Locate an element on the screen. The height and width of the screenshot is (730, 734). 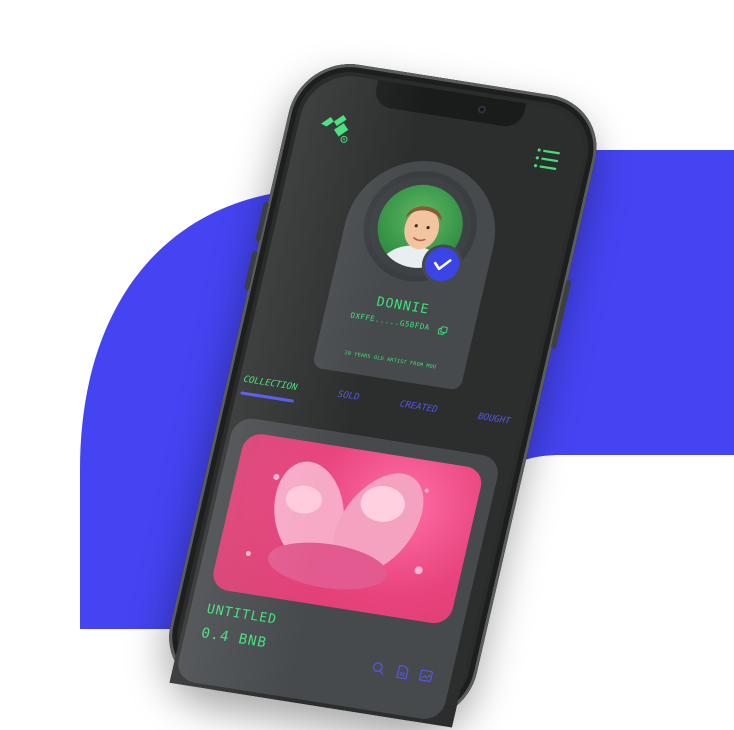
document-icon is located at coordinates (402, 672).